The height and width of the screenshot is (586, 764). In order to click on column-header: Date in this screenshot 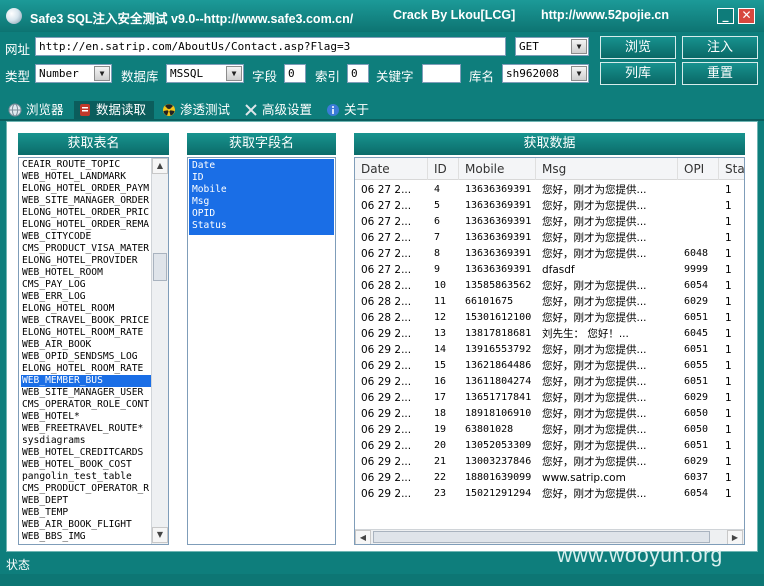, I will do `click(391, 169)`.